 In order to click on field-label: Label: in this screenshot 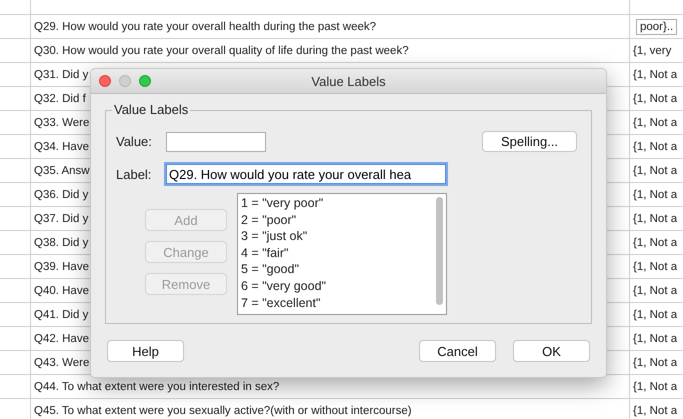, I will do `click(134, 174)`.